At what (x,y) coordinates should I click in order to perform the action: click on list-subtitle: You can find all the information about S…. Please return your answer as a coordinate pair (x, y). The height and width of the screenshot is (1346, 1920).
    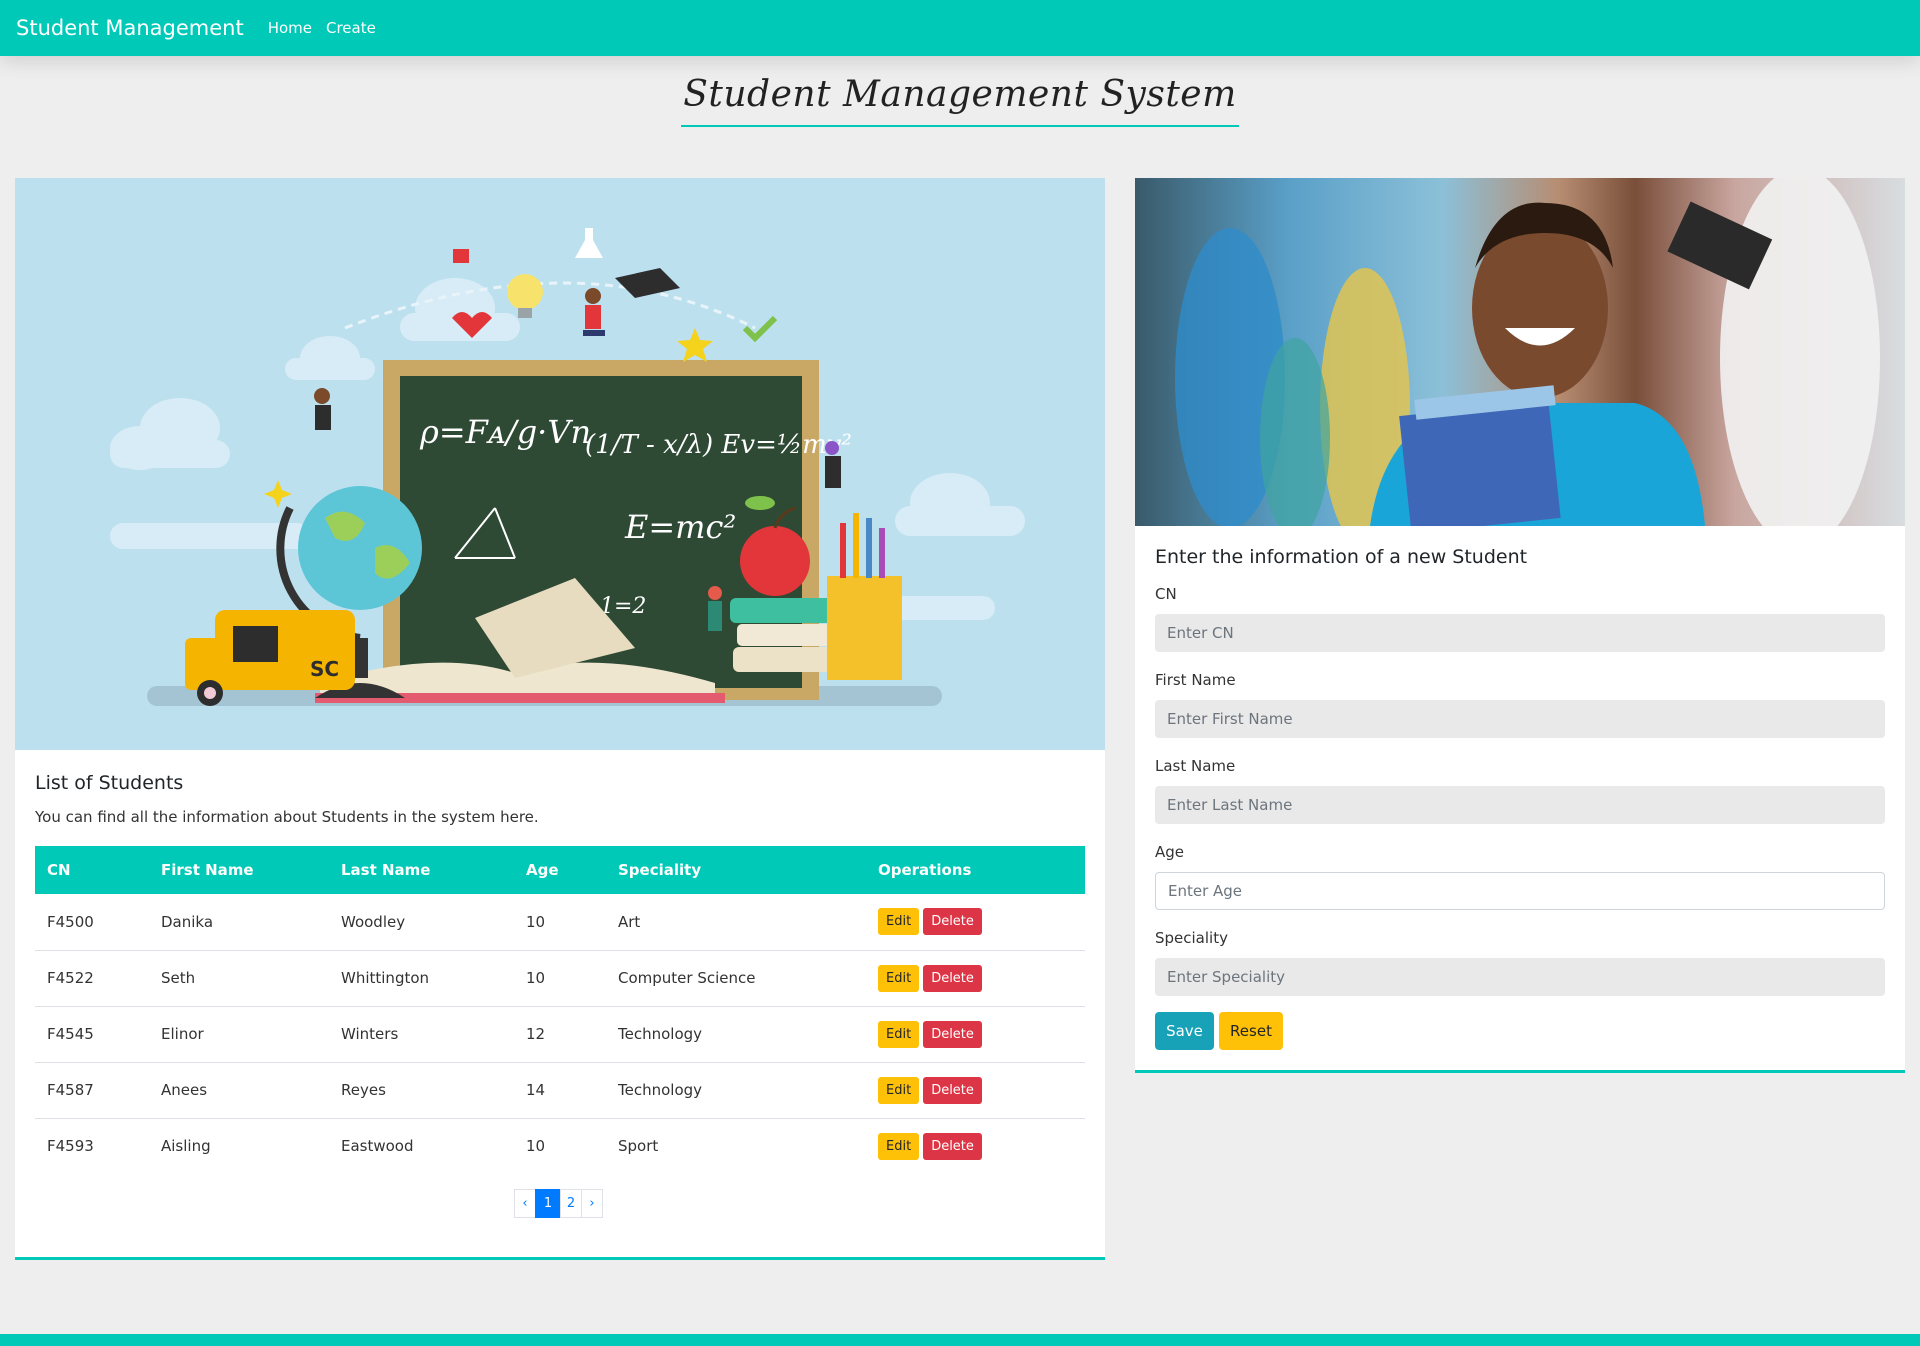
    Looking at the image, I should click on (287, 817).